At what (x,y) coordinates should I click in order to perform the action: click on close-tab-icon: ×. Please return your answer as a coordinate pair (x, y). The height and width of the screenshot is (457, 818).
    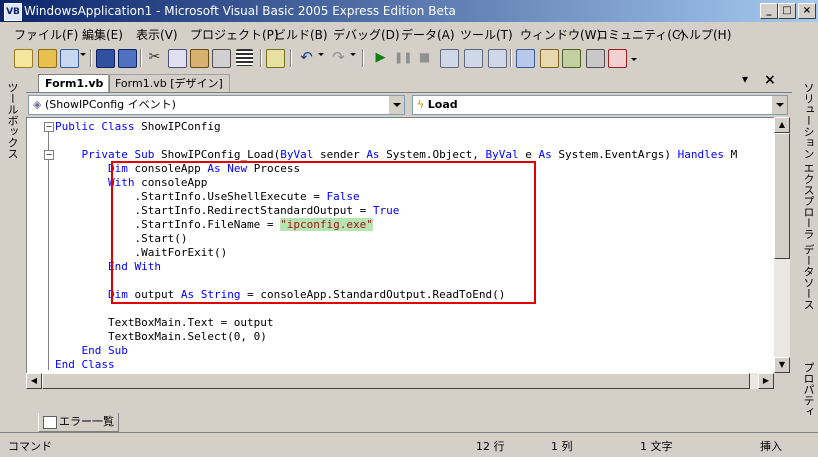
    Looking at the image, I should click on (770, 80).